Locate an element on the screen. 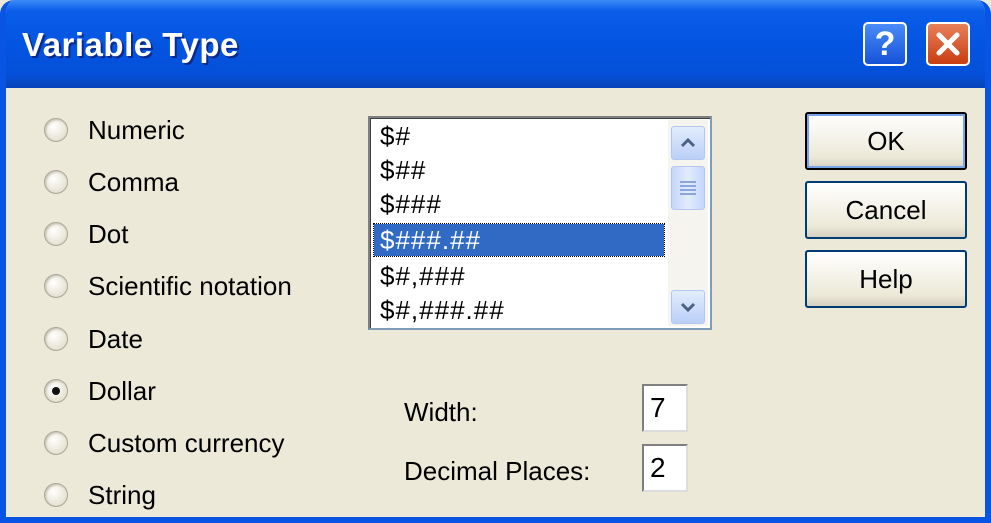 The image size is (991, 523). format-listbox: $# $## $### $###.## $#,### $#,###.## is located at coordinates (540, 223).